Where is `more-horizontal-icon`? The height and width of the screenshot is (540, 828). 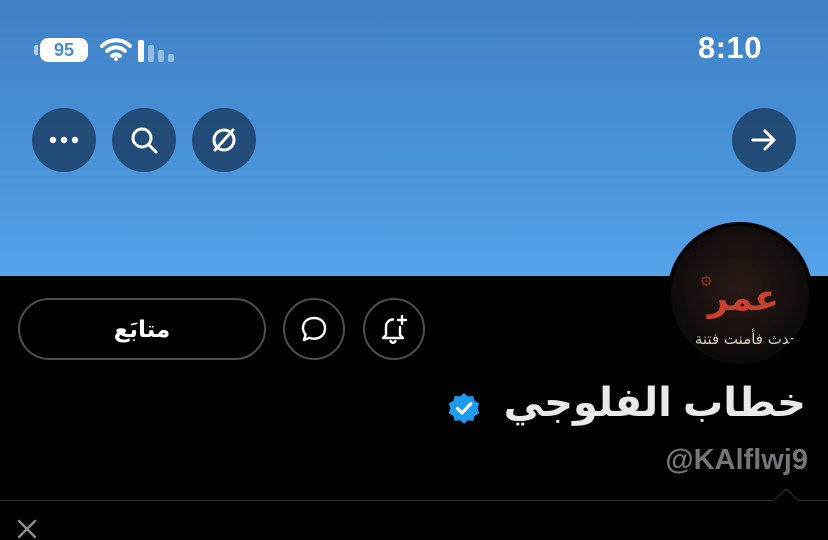 more-horizontal-icon is located at coordinates (64, 140).